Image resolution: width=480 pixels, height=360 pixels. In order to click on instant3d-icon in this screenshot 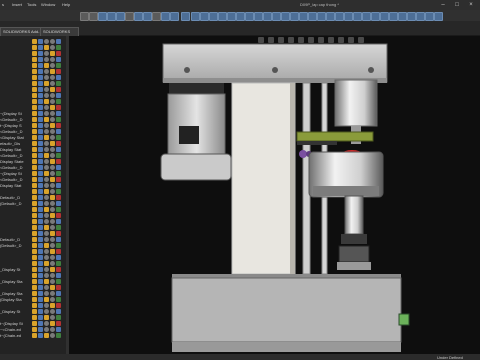, I will do `click(330, 16)`.